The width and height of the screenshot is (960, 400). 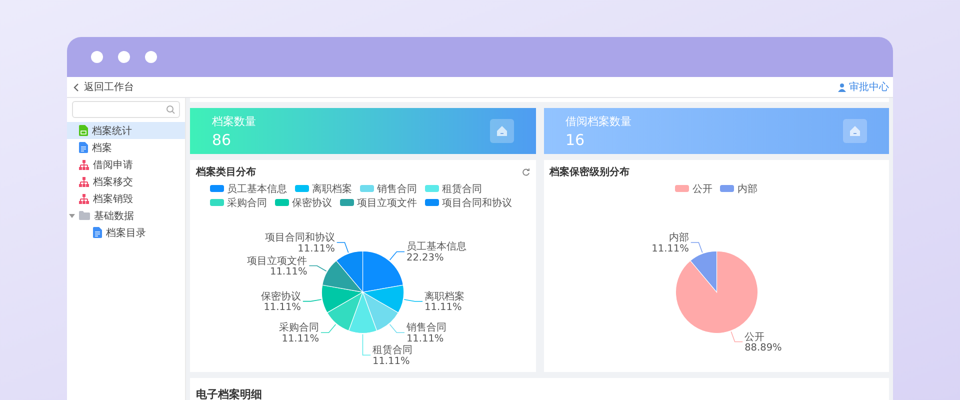 I want to click on chart-title: 档案保密级别分布, so click(x=590, y=172).